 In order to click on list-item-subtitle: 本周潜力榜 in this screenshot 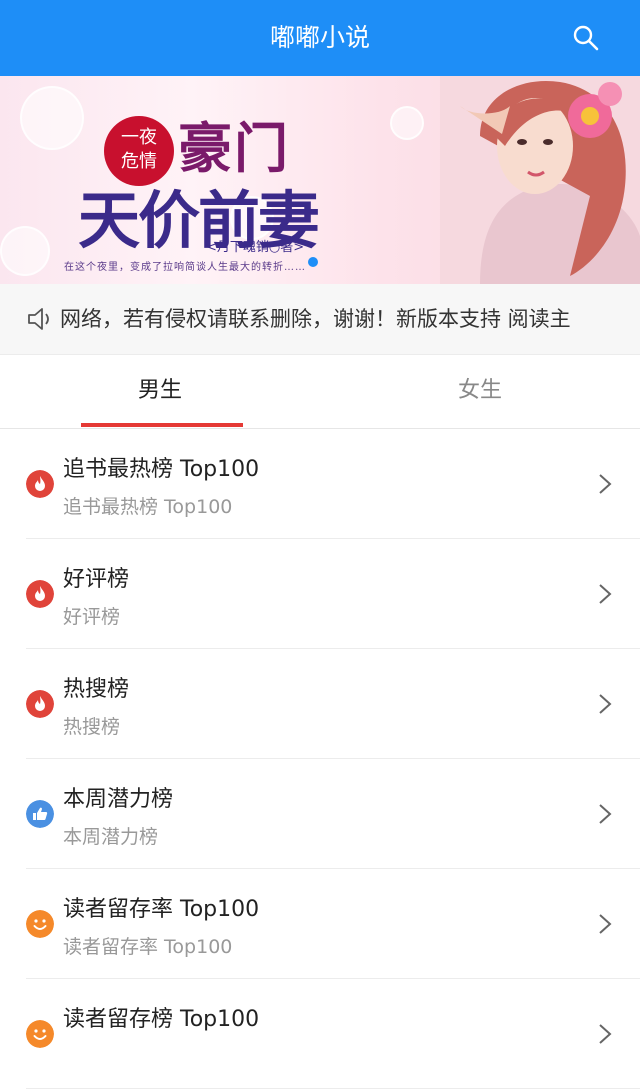, I will do `click(111, 837)`.